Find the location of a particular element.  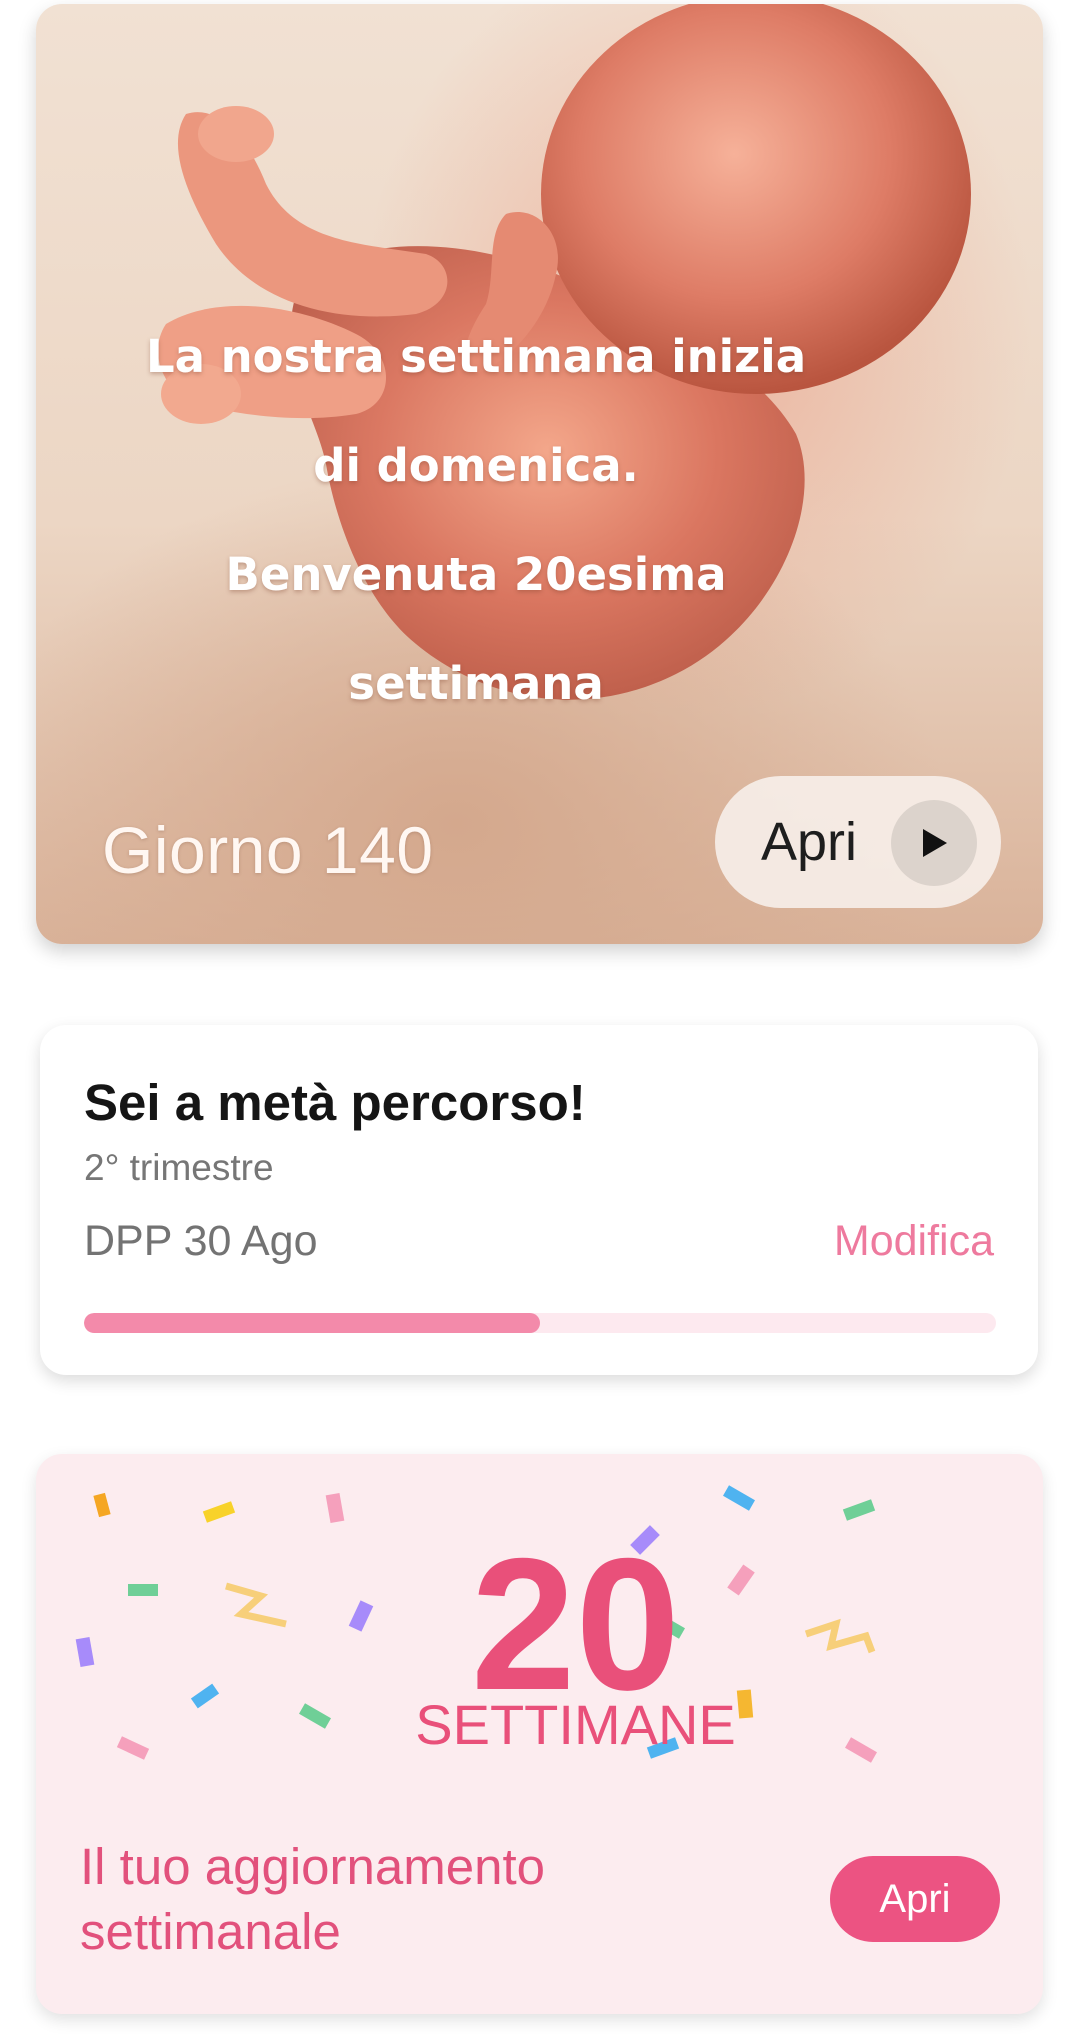

open-weekly-update-button: Apri is located at coordinates (915, 1899).